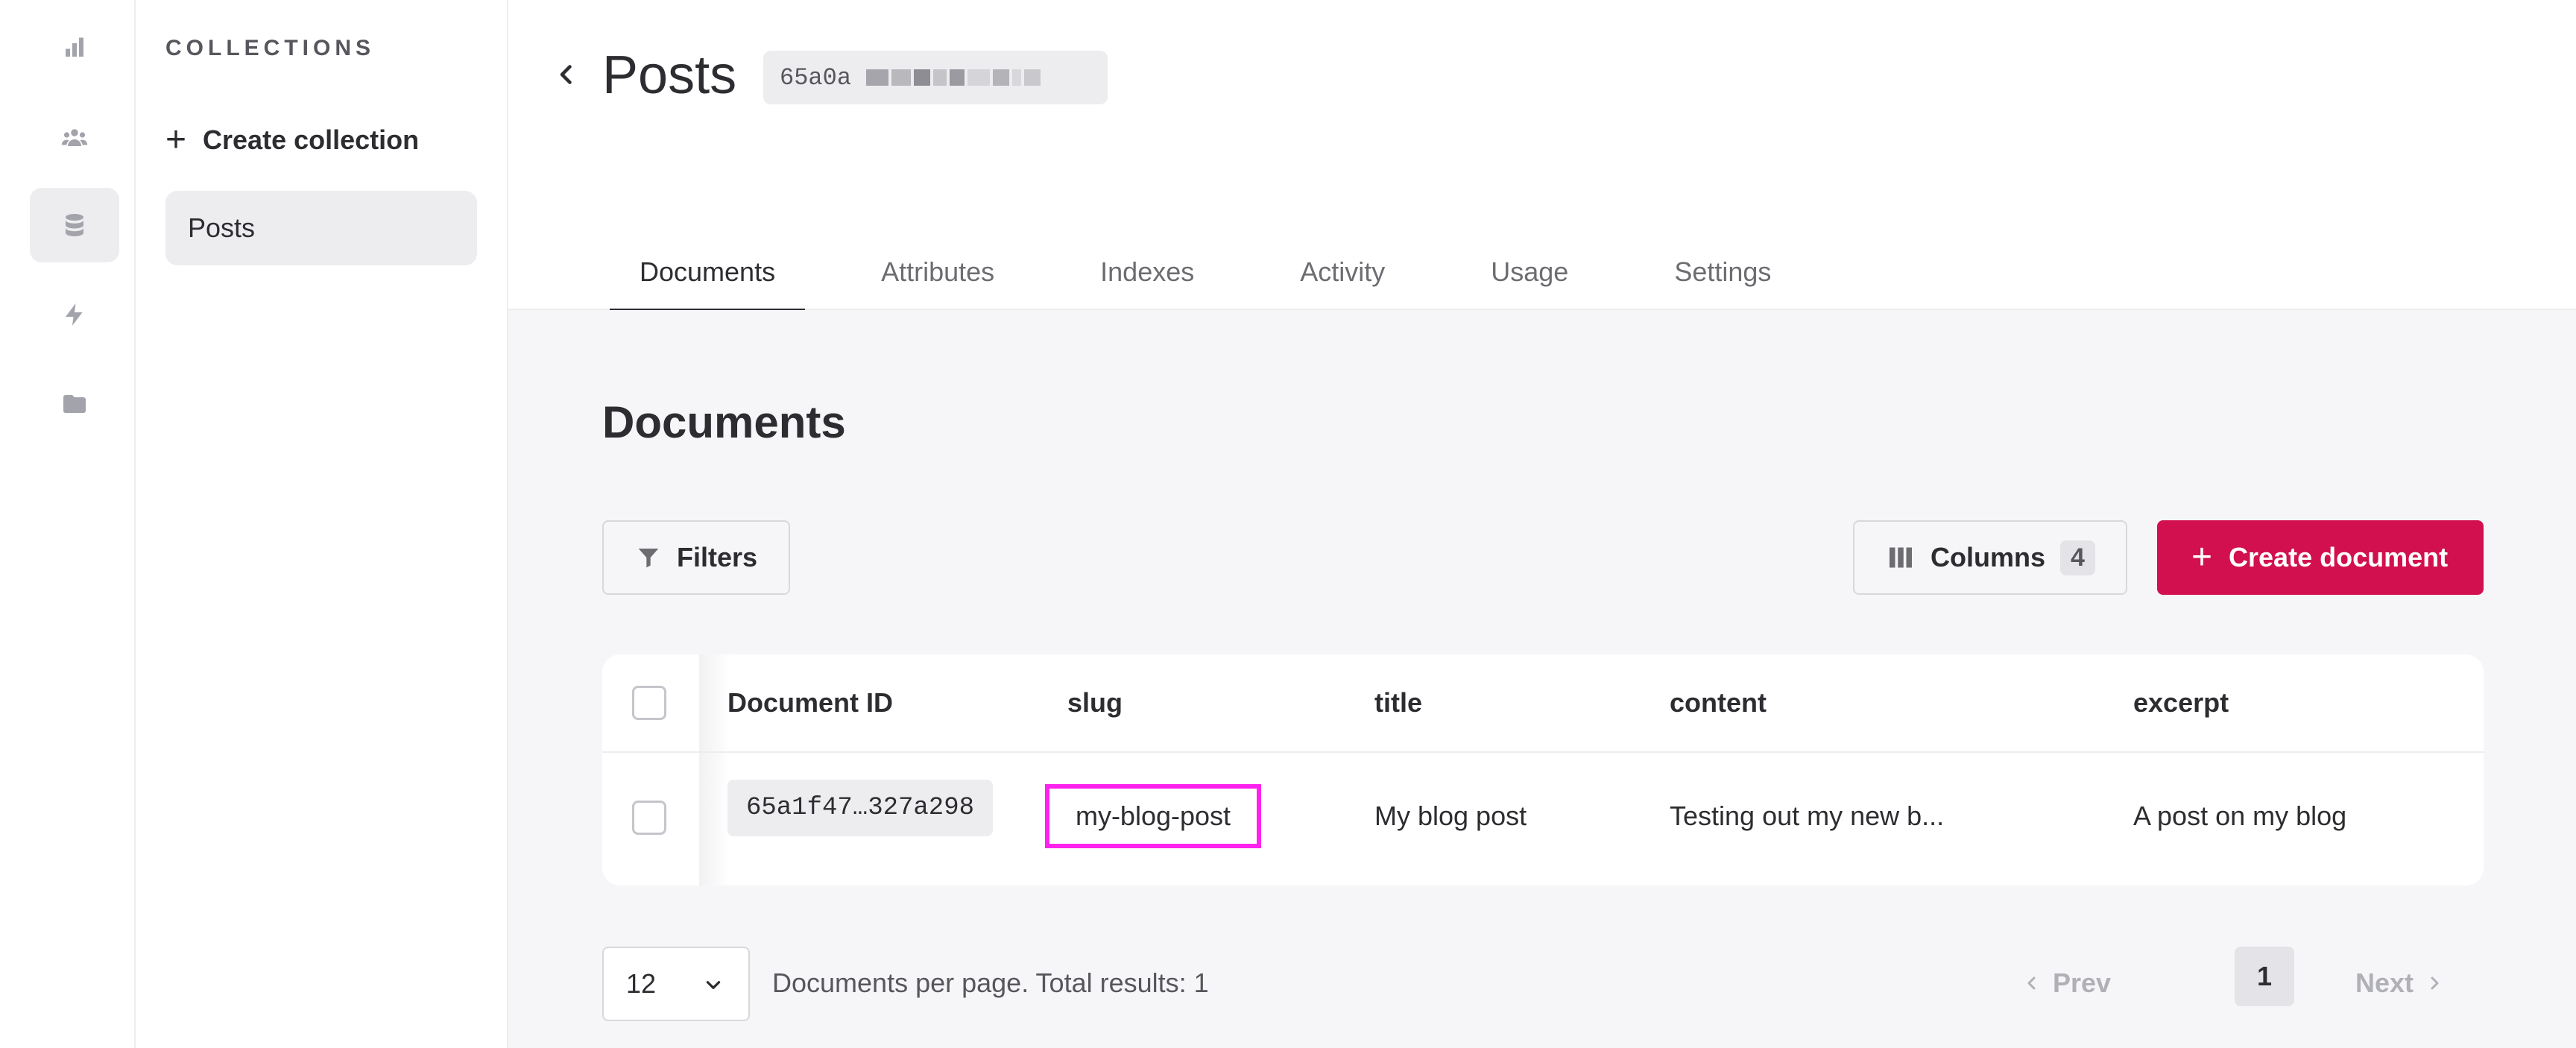 The width and height of the screenshot is (2576, 1048). What do you see at coordinates (1095, 703) in the screenshot?
I see `column-header-slug: slug` at bounding box center [1095, 703].